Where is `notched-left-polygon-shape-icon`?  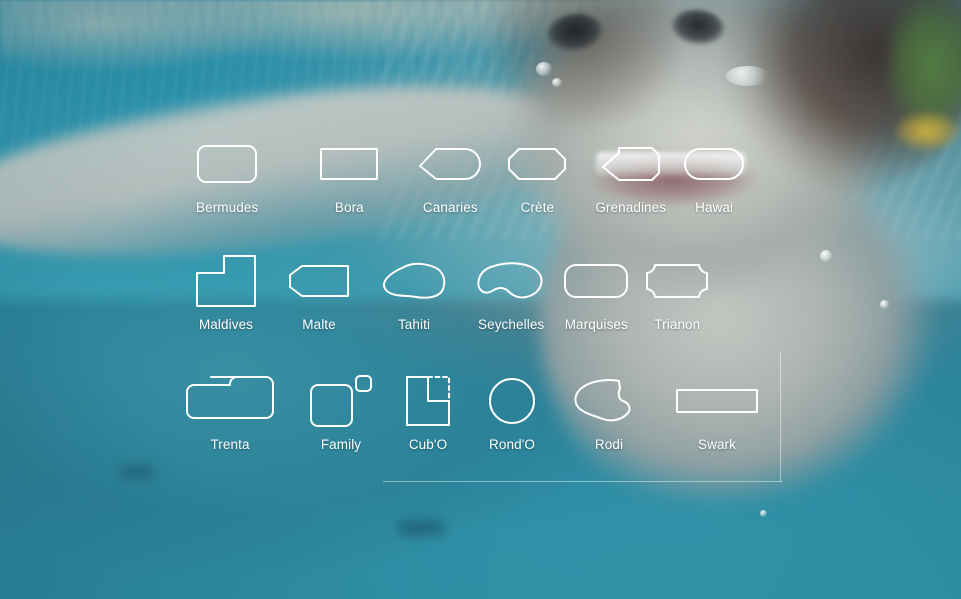 notched-left-polygon-shape-icon is located at coordinates (630, 164).